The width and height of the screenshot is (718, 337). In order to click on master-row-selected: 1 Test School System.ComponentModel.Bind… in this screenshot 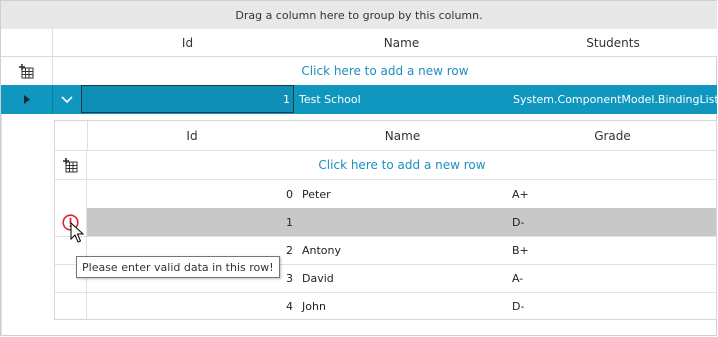, I will do `click(359, 99)`.